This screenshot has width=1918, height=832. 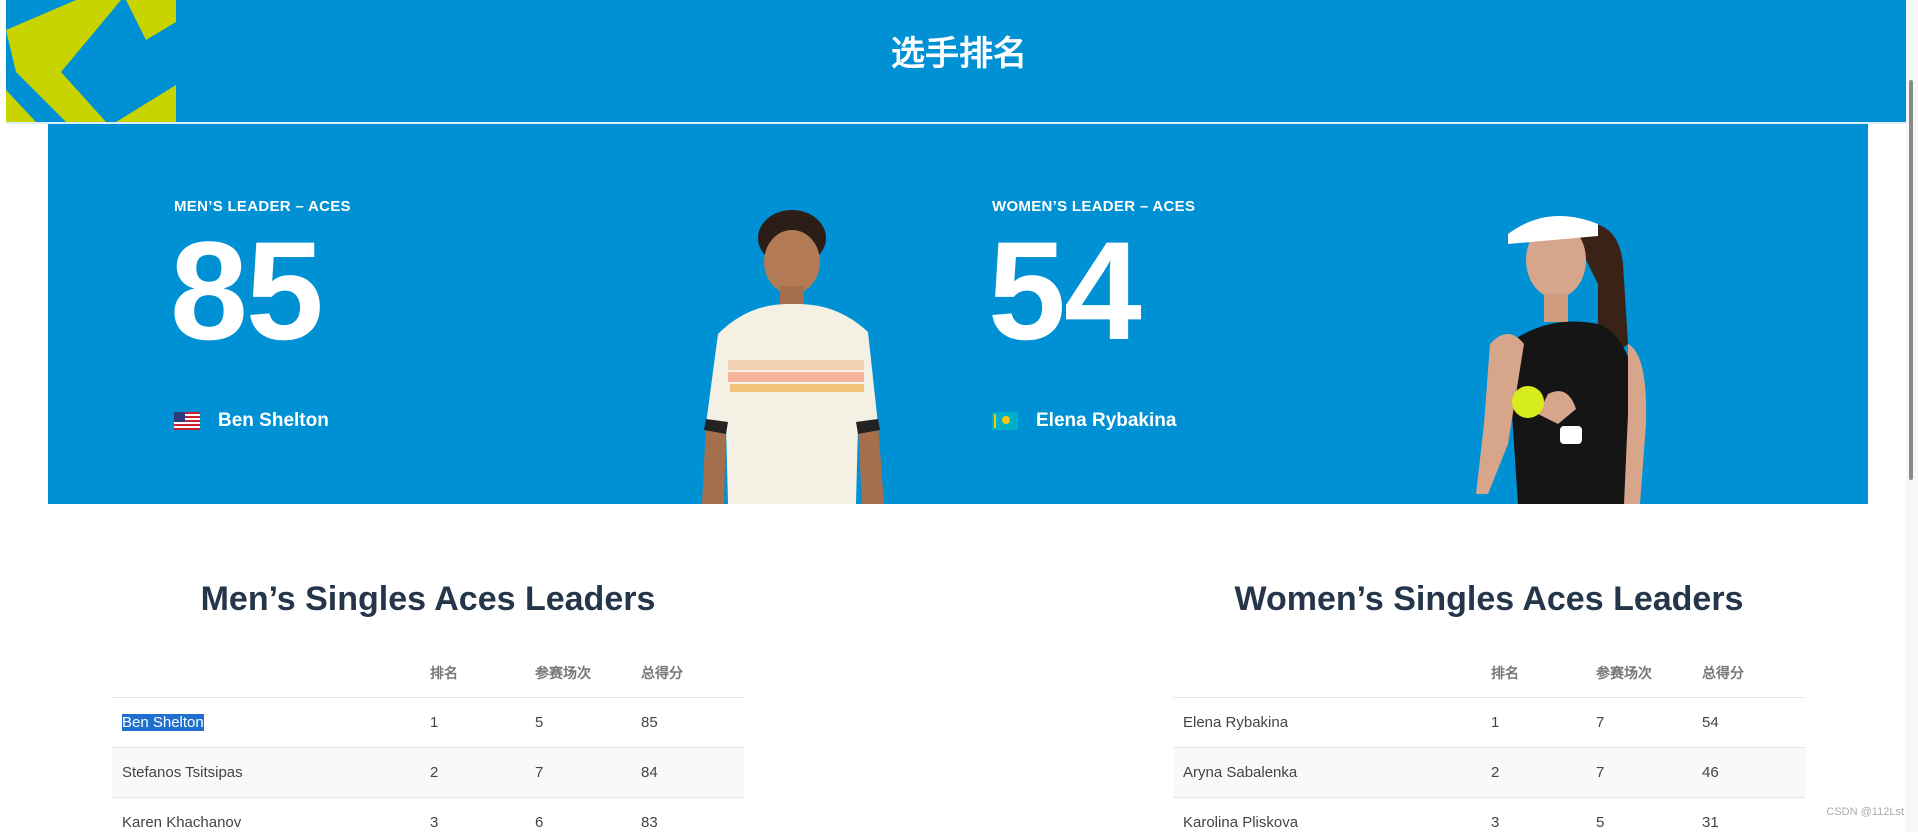 I want to click on player-name-cell: Ben Shelton, so click(x=271, y=721).